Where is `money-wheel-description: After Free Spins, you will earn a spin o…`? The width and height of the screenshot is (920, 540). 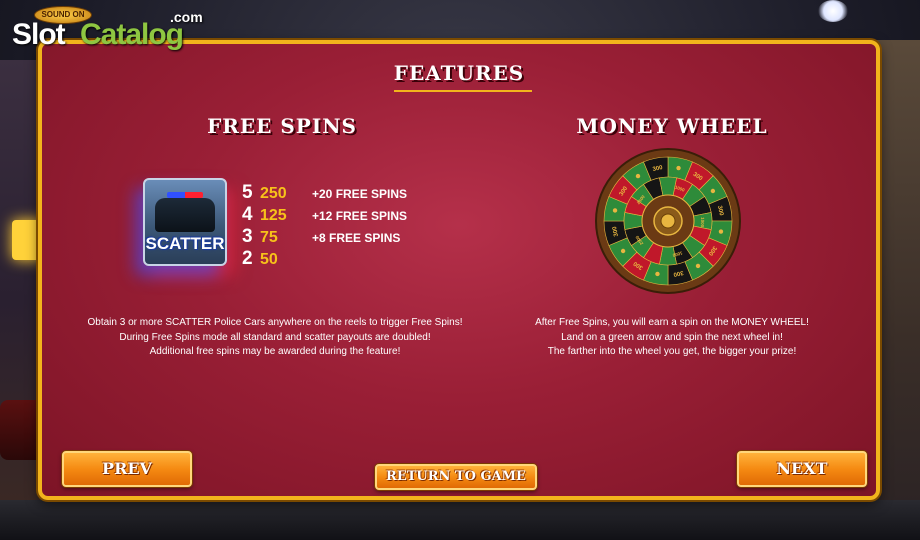
money-wheel-description: After Free Spins, you will earn a spin o… is located at coordinates (672, 338).